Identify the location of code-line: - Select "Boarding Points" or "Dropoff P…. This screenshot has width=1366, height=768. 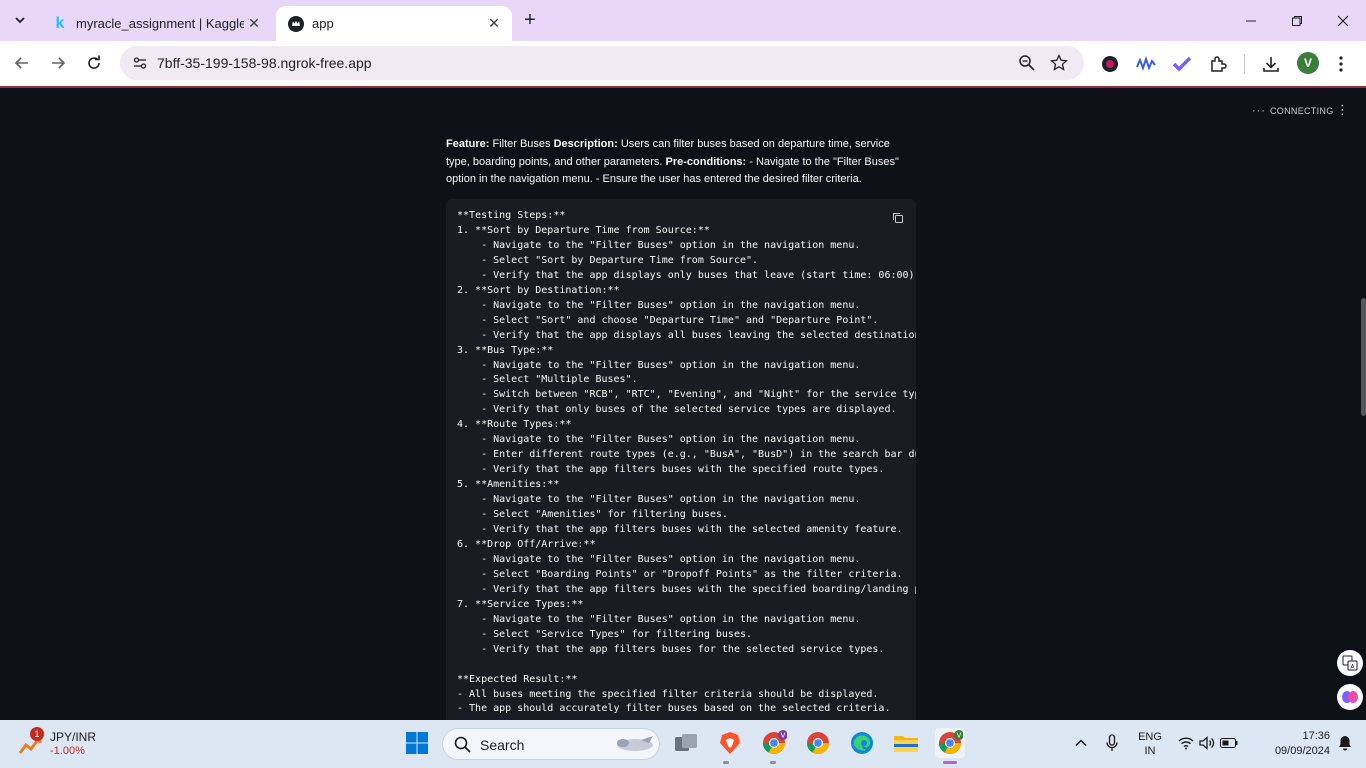
(680, 574).